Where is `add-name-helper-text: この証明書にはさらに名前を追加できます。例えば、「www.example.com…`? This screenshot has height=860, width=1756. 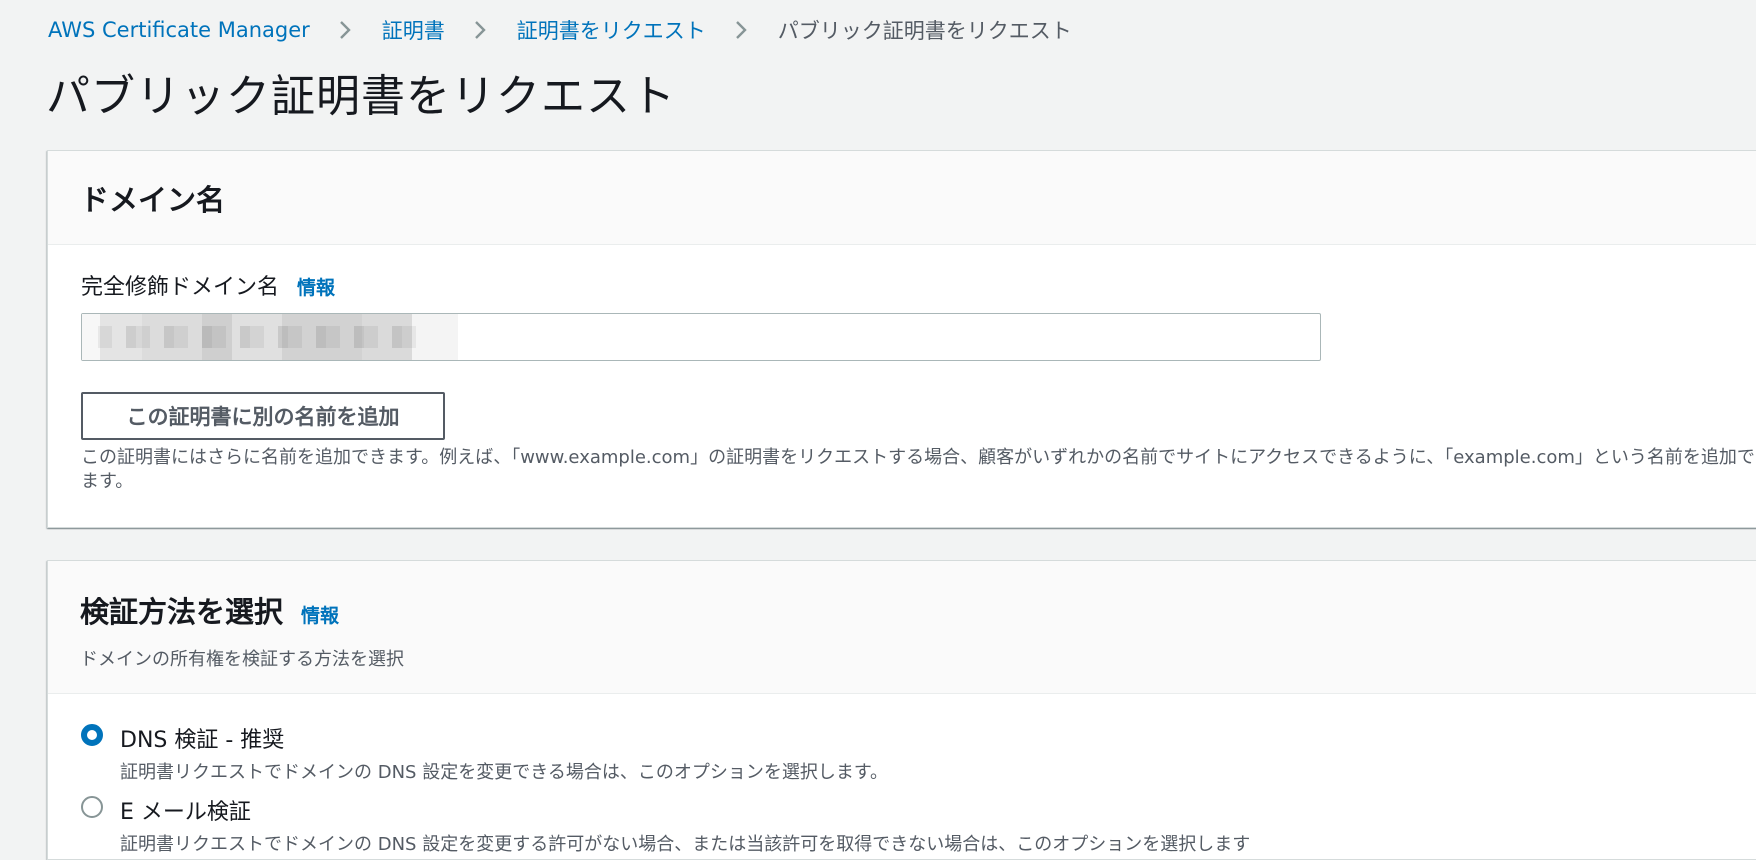
add-name-helper-text: この証明書にはさらに名前を追加できます。例えば、「www.example.com… is located at coordinates (918, 469).